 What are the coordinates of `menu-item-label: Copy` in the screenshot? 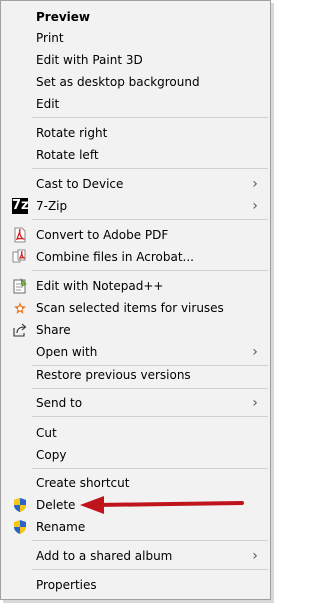 It's located at (51, 455).